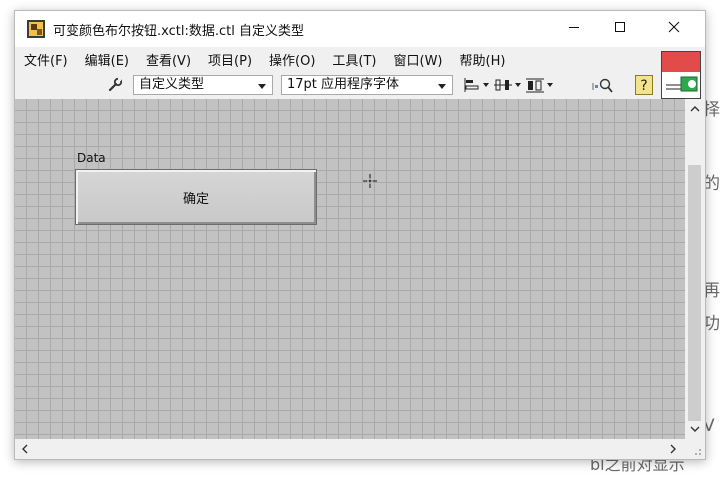 The image size is (720, 477). What do you see at coordinates (695, 109) in the screenshot?
I see `scroll-up-icon` at bounding box center [695, 109].